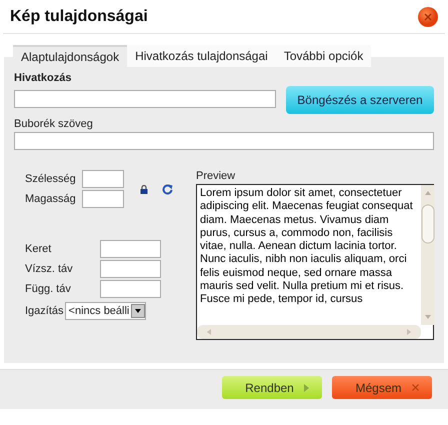 The height and width of the screenshot is (425, 448). Describe the element at coordinates (48, 289) in the screenshot. I see `field-label: Függ. táv` at that location.